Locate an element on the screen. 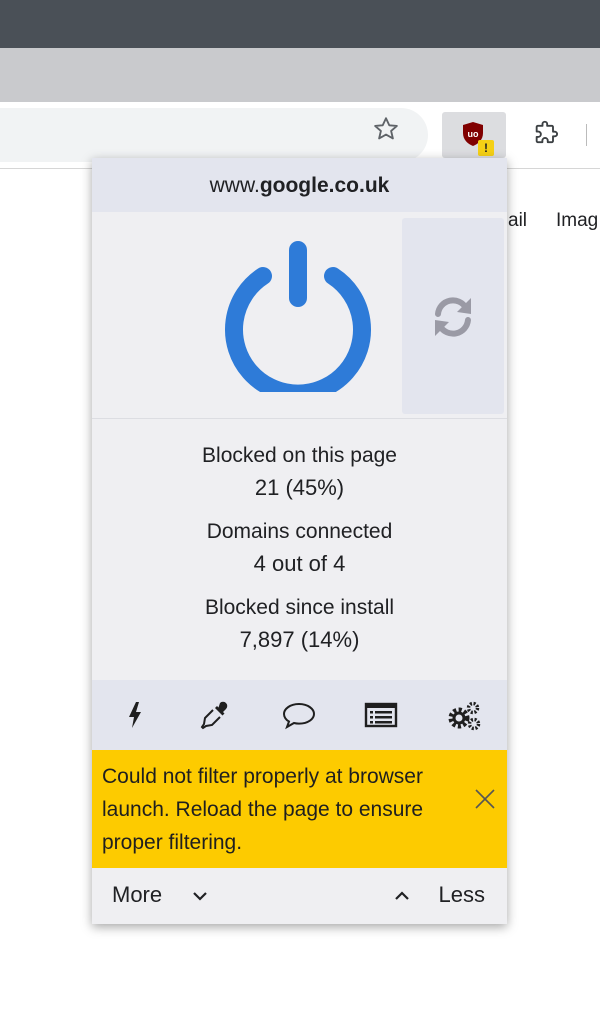 Image resolution: width=600 pixels, height=1014 pixels. ublock-extension-button: uo ! is located at coordinates (474, 135).